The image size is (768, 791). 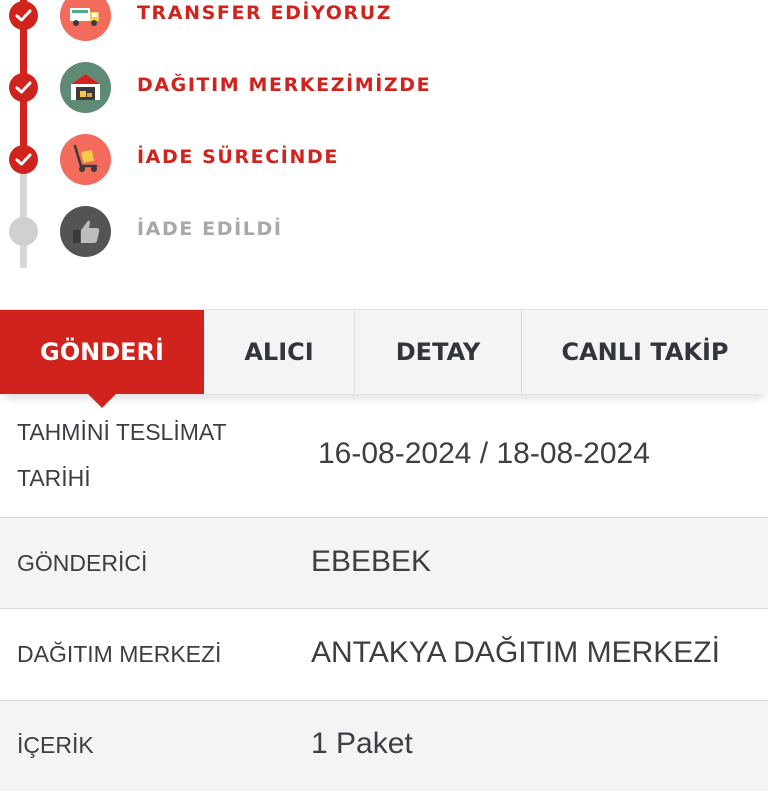 I want to click on delivery-truck-icon, so click(x=85, y=20).